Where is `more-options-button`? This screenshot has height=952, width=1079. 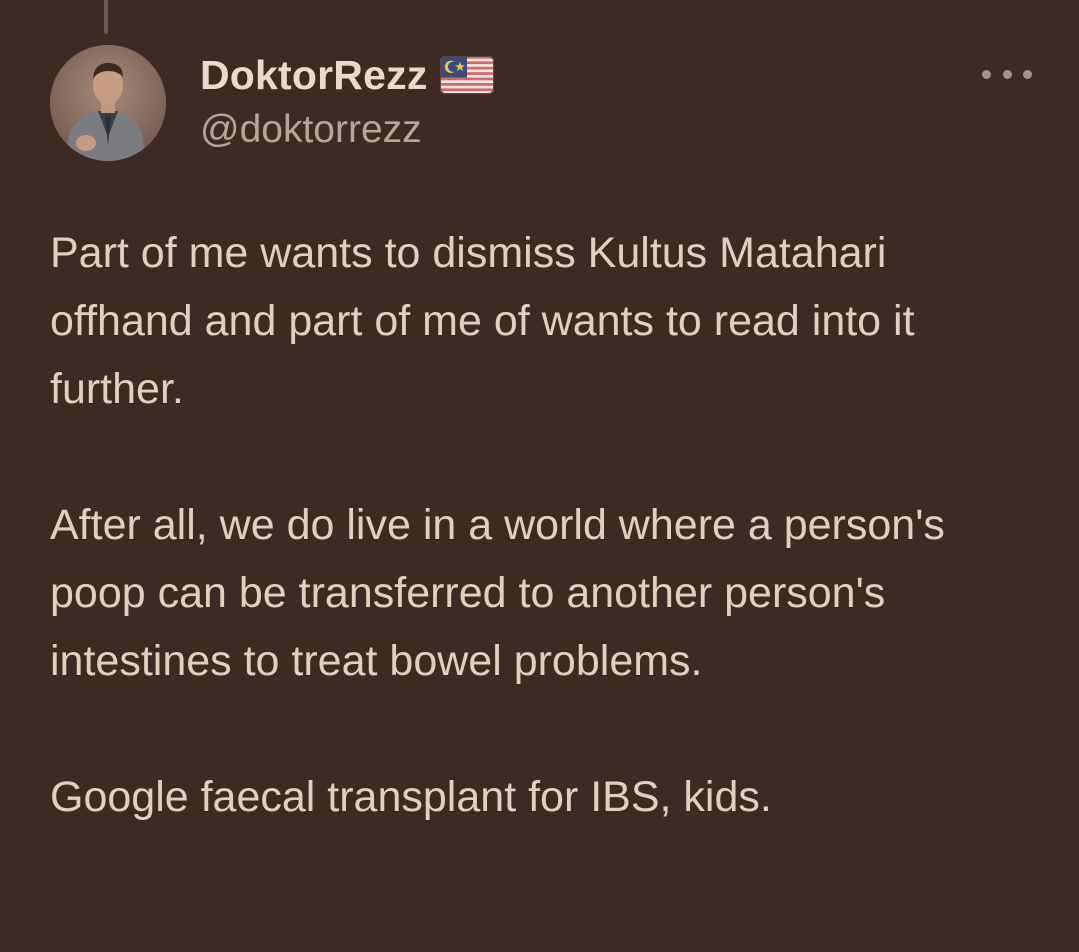 more-options-button is located at coordinates (1007, 74).